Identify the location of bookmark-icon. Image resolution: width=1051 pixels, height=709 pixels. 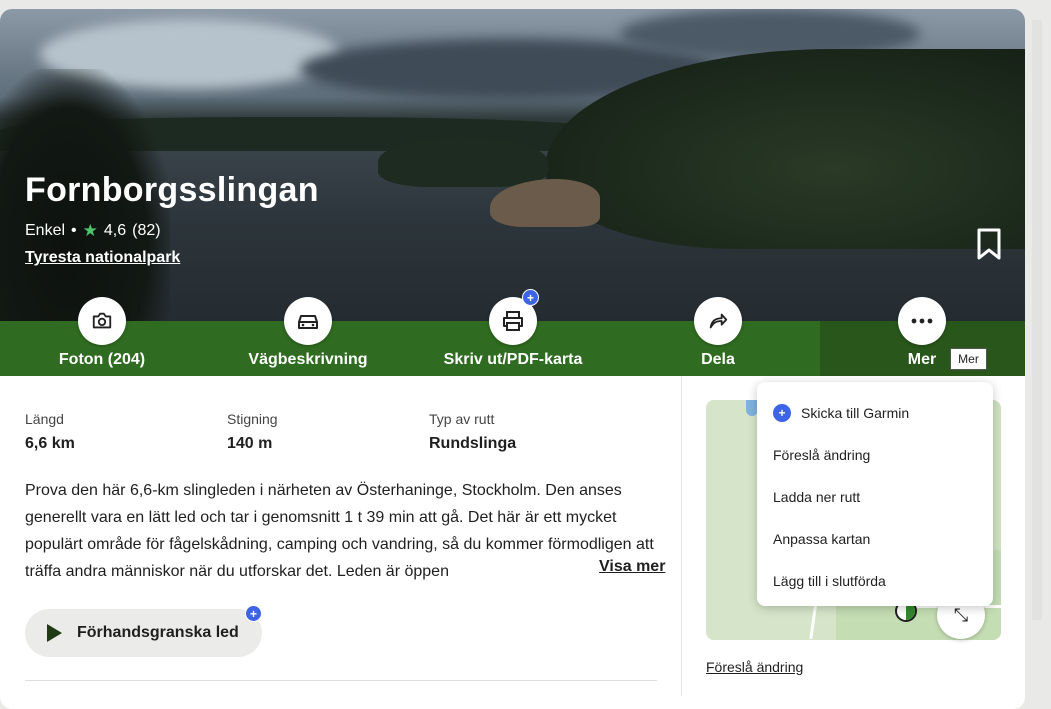
(989, 244).